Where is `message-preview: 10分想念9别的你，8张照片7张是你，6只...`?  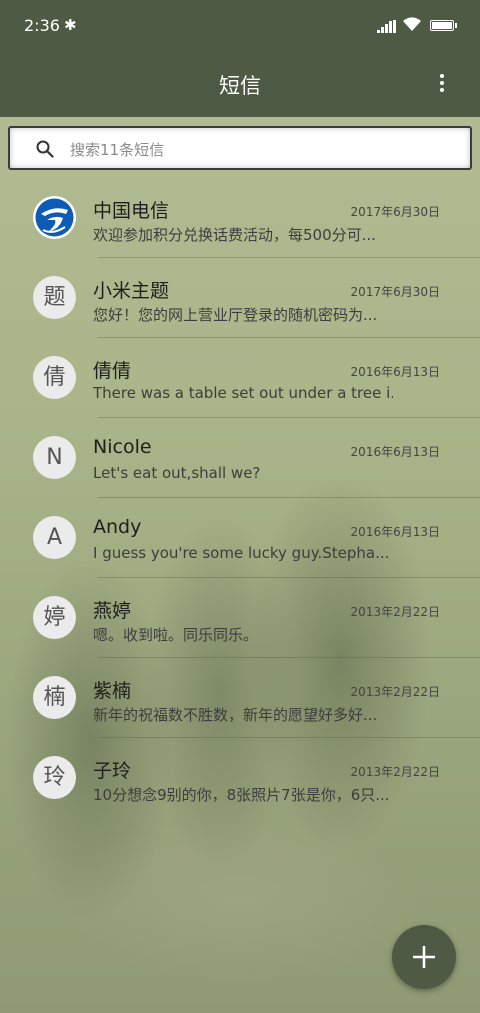
message-preview: 10分想念9别的你，8张照片7张是你，6只... is located at coordinates (241, 795).